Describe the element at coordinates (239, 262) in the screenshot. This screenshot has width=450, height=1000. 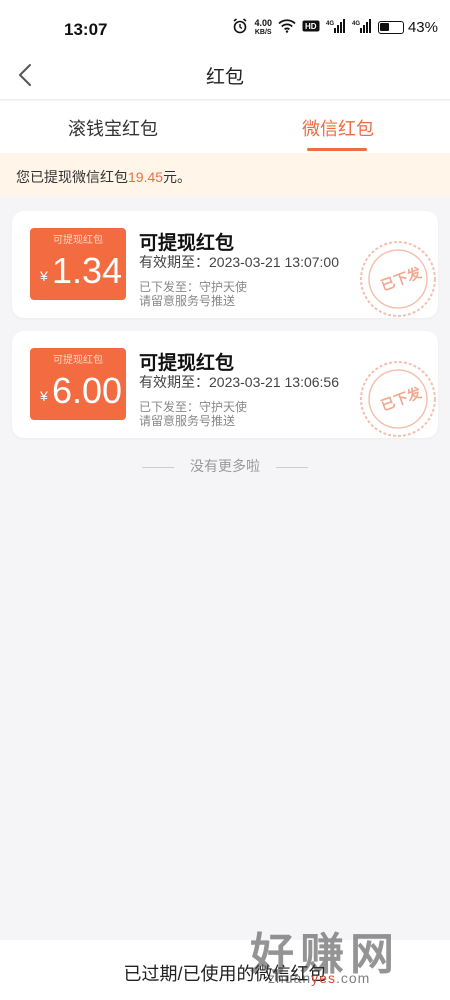
I see `card-expiry: 有效期至：2023-03-21 13:07:00` at that location.